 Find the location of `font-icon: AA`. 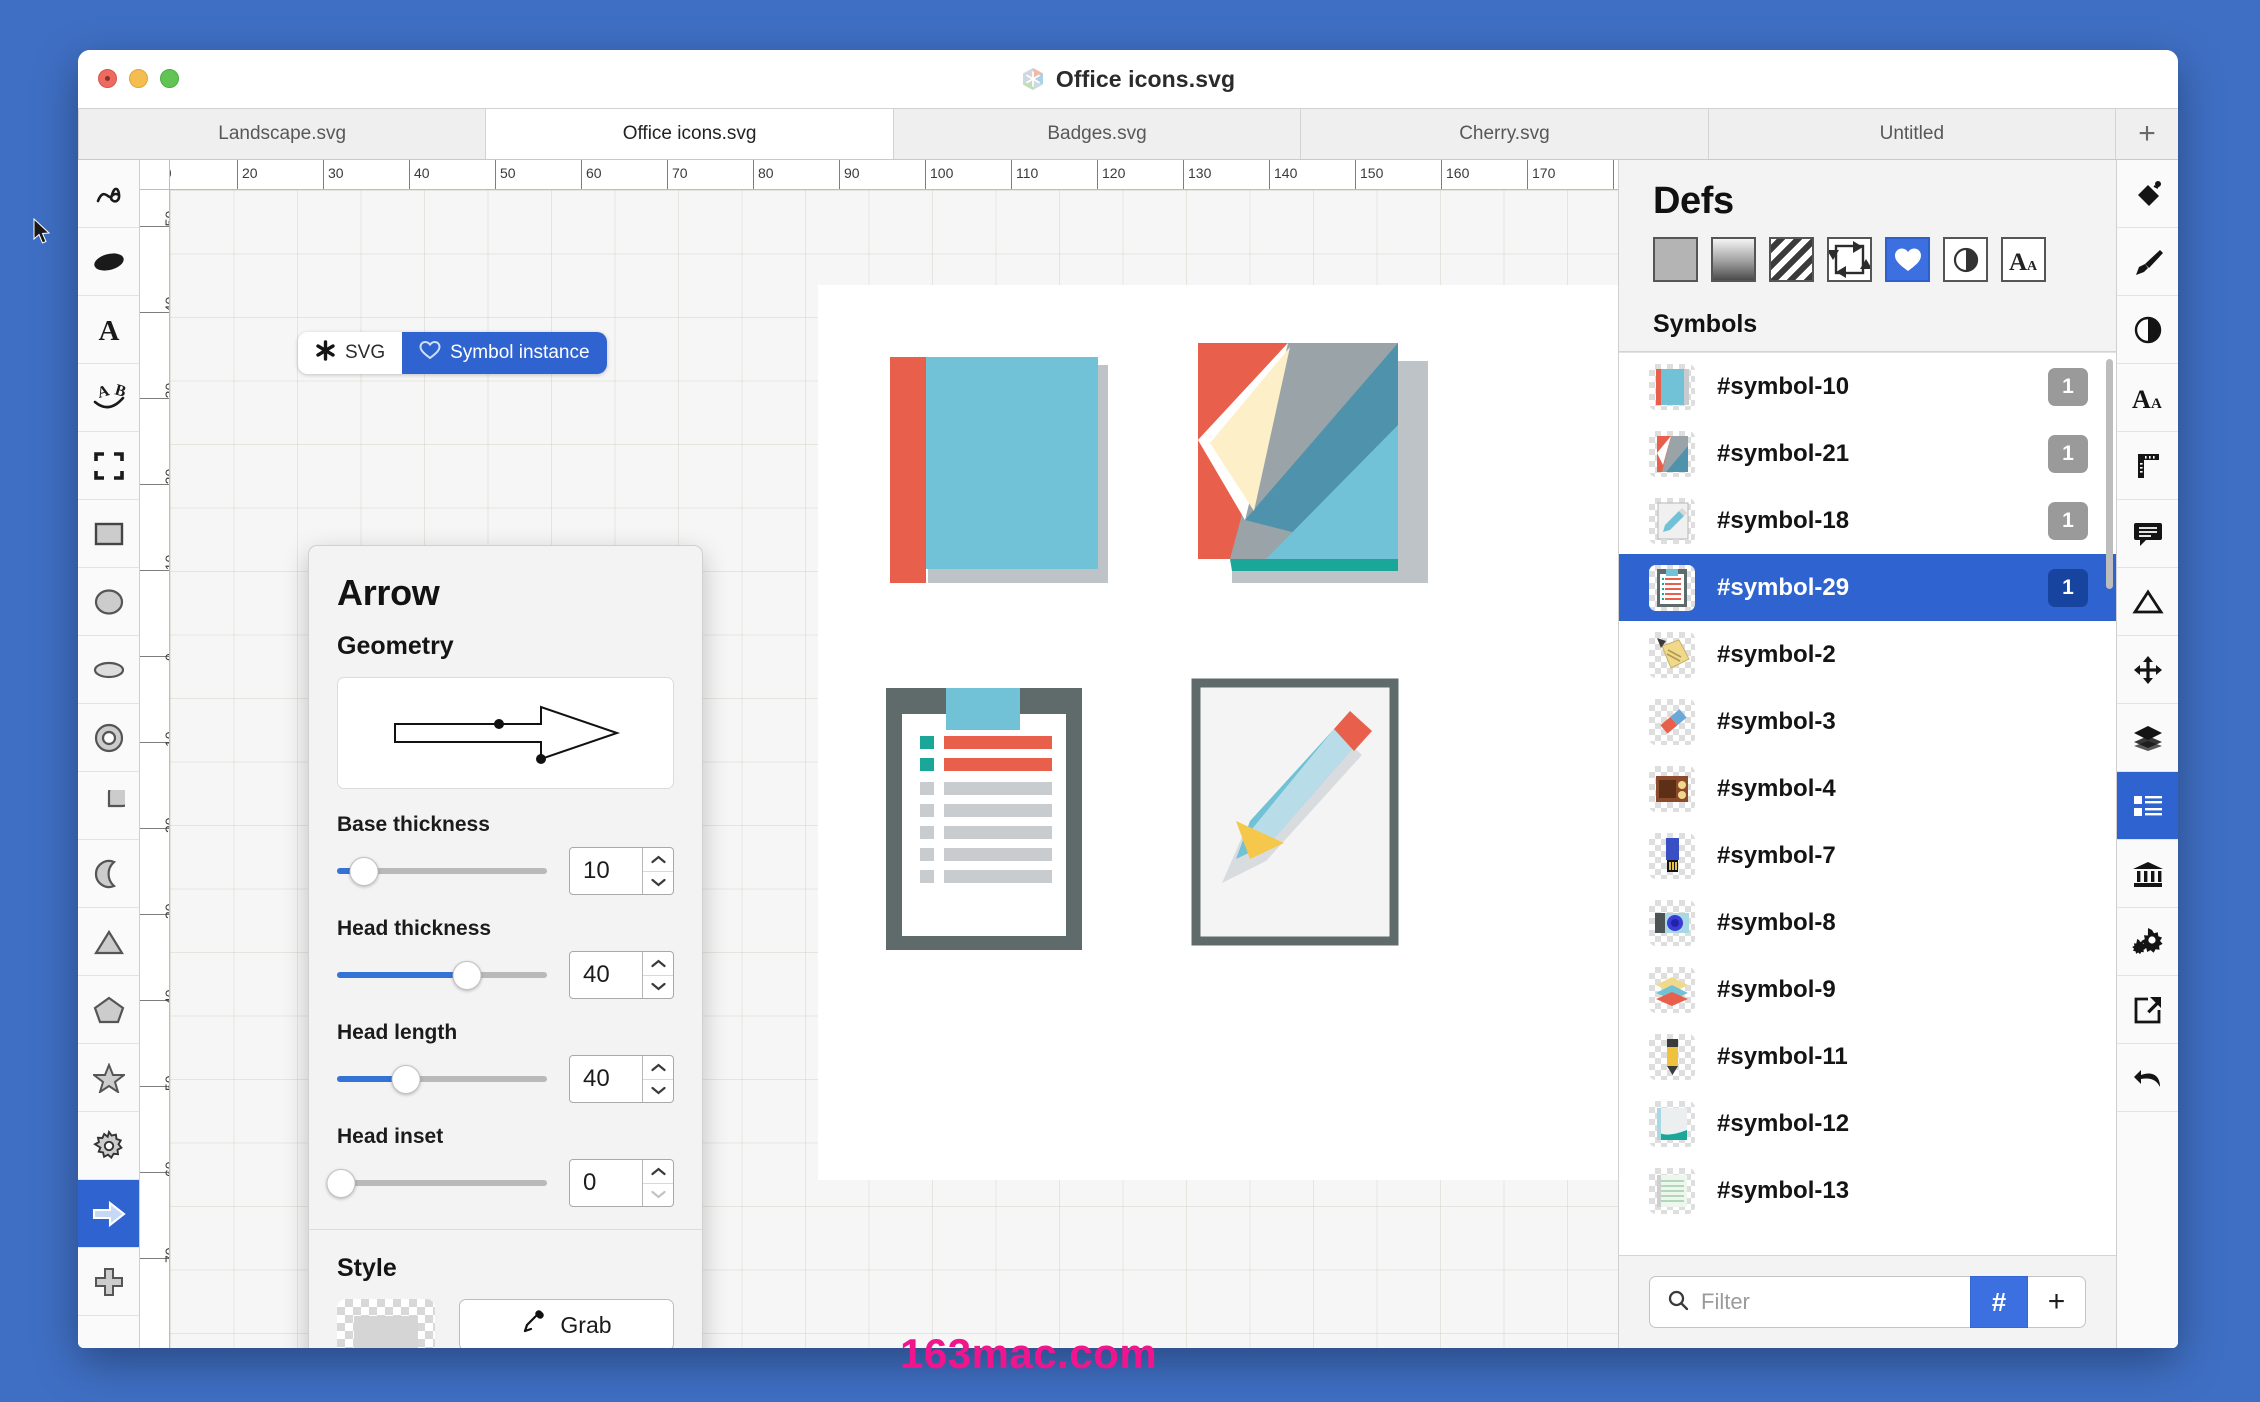

font-icon: AA is located at coordinates (2023, 259).